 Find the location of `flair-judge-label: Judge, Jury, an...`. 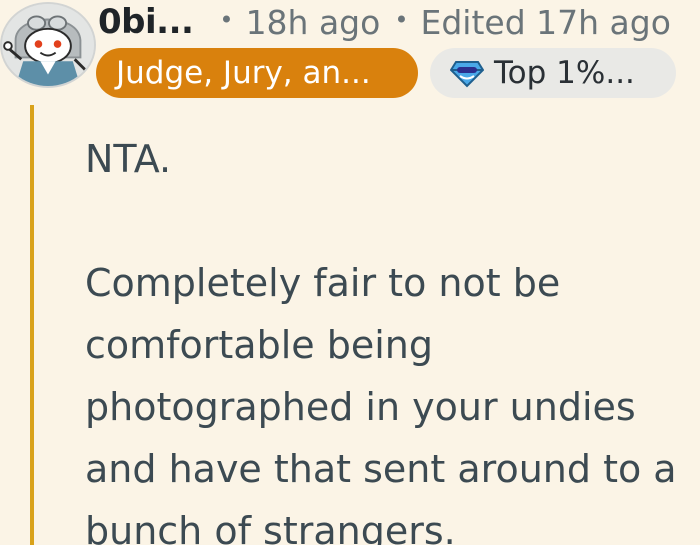

flair-judge-label: Judge, Jury, an... is located at coordinates (243, 73).